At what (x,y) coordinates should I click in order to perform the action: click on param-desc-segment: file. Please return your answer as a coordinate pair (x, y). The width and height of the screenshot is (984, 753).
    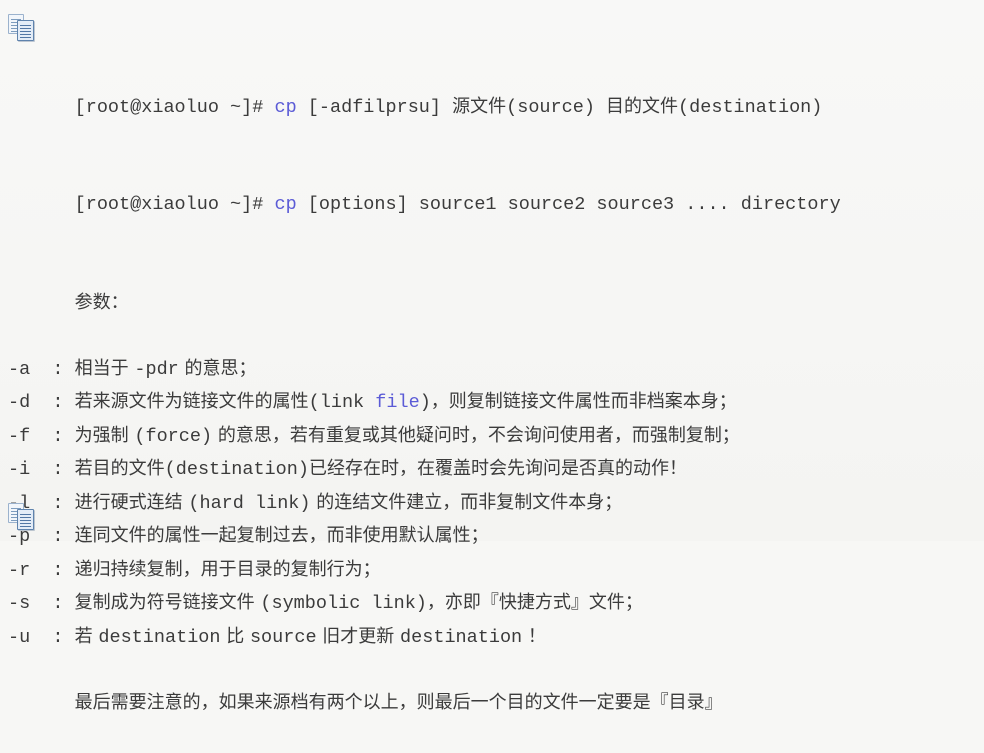
    Looking at the image, I should click on (397, 402).